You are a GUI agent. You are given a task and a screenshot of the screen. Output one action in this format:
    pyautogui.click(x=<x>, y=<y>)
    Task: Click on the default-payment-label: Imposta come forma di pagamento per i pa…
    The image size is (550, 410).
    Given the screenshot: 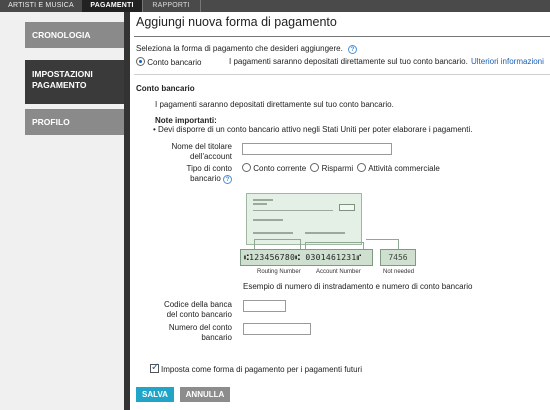 What is the action you would take?
    pyautogui.click(x=261, y=369)
    